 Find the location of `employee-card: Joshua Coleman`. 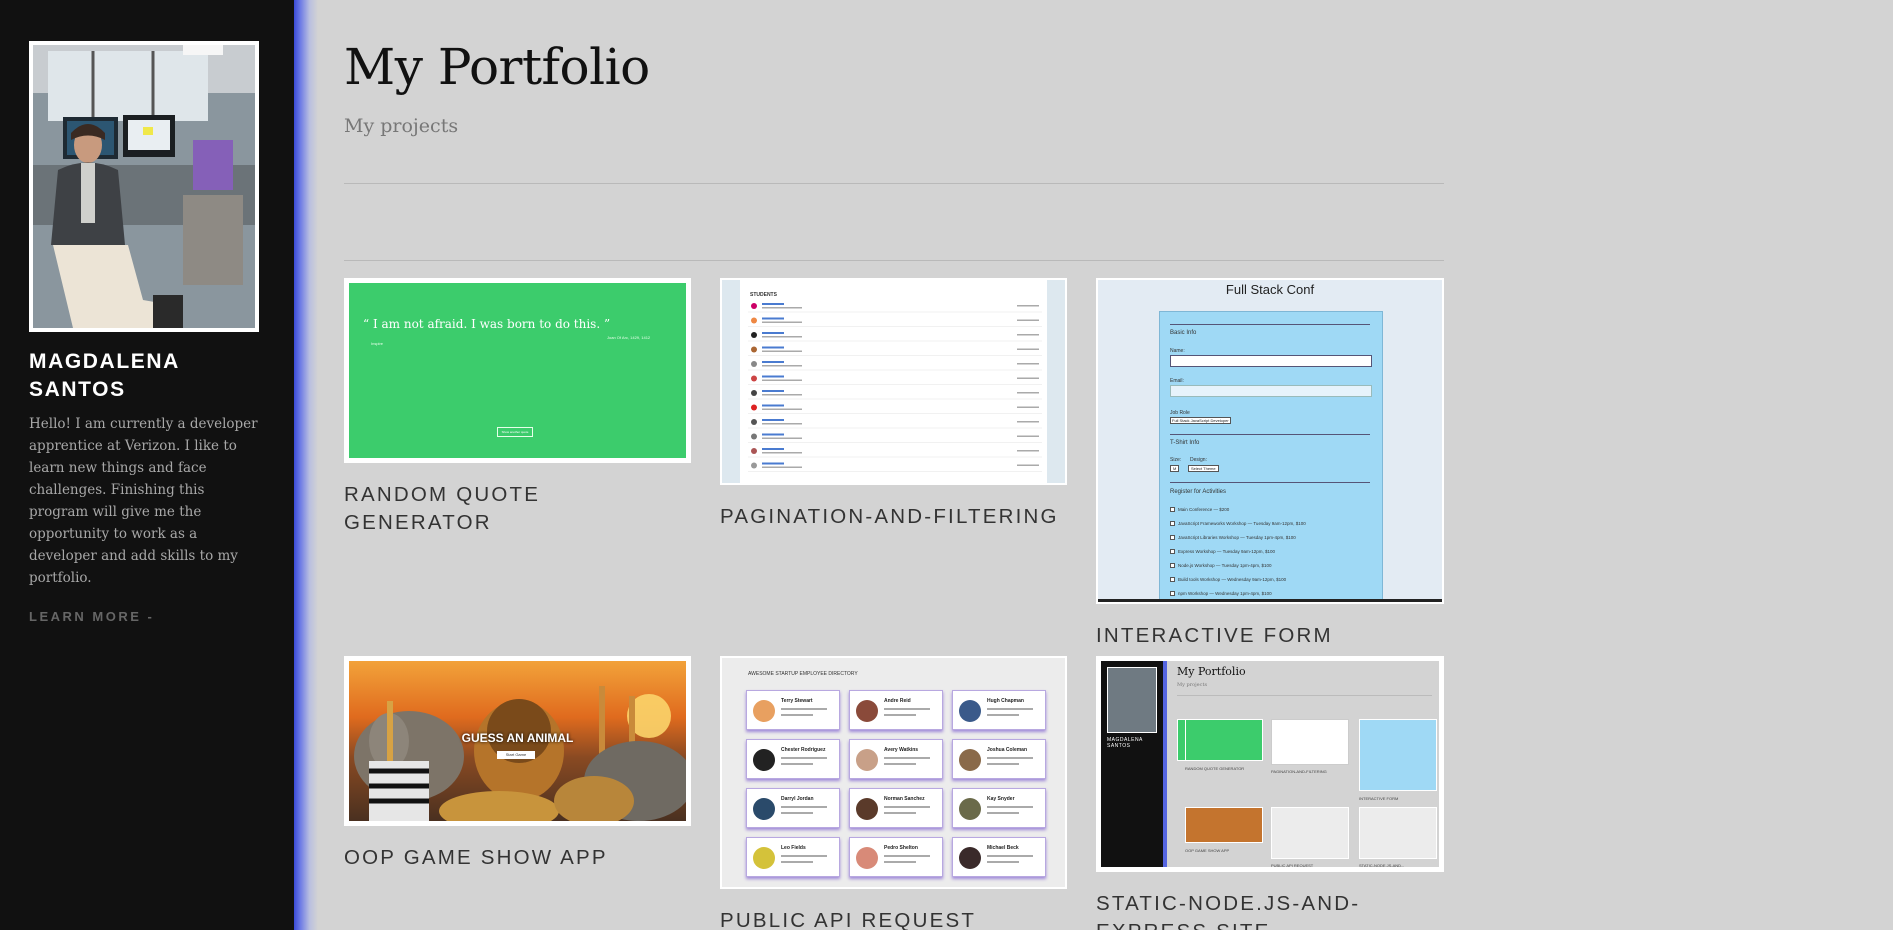

employee-card: Joshua Coleman is located at coordinates (999, 759).